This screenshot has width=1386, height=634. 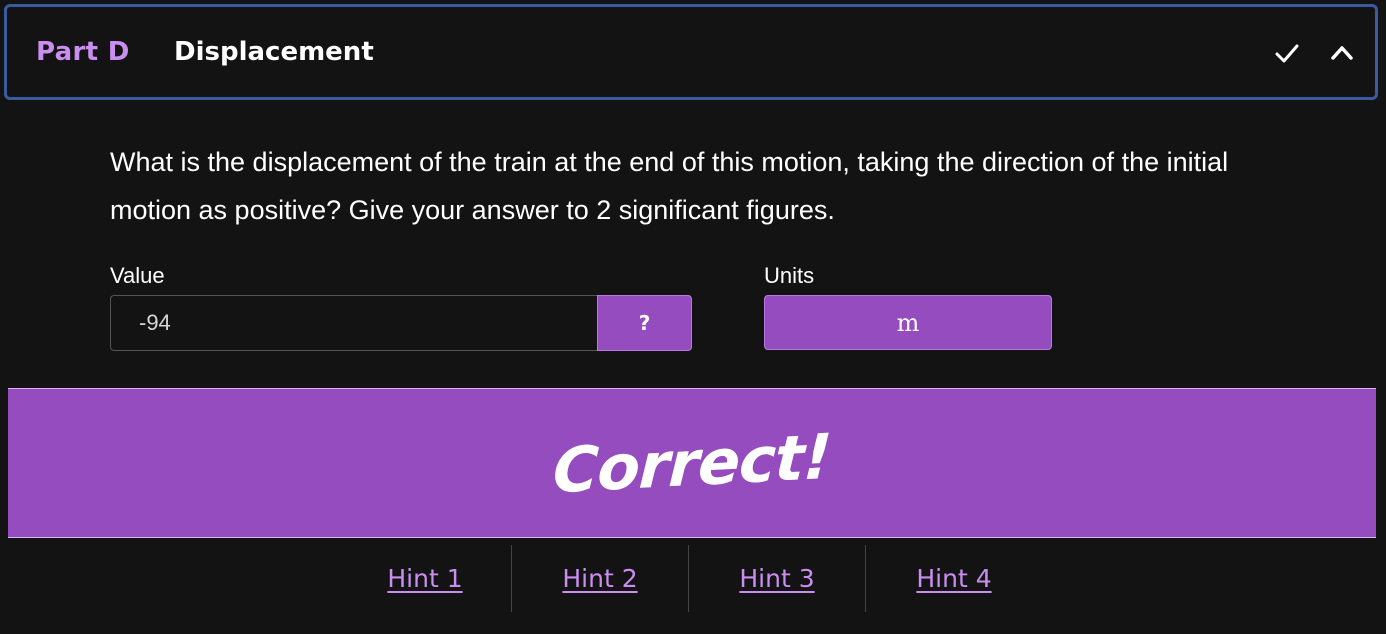 I want to click on help-button: ?, so click(x=644, y=323).